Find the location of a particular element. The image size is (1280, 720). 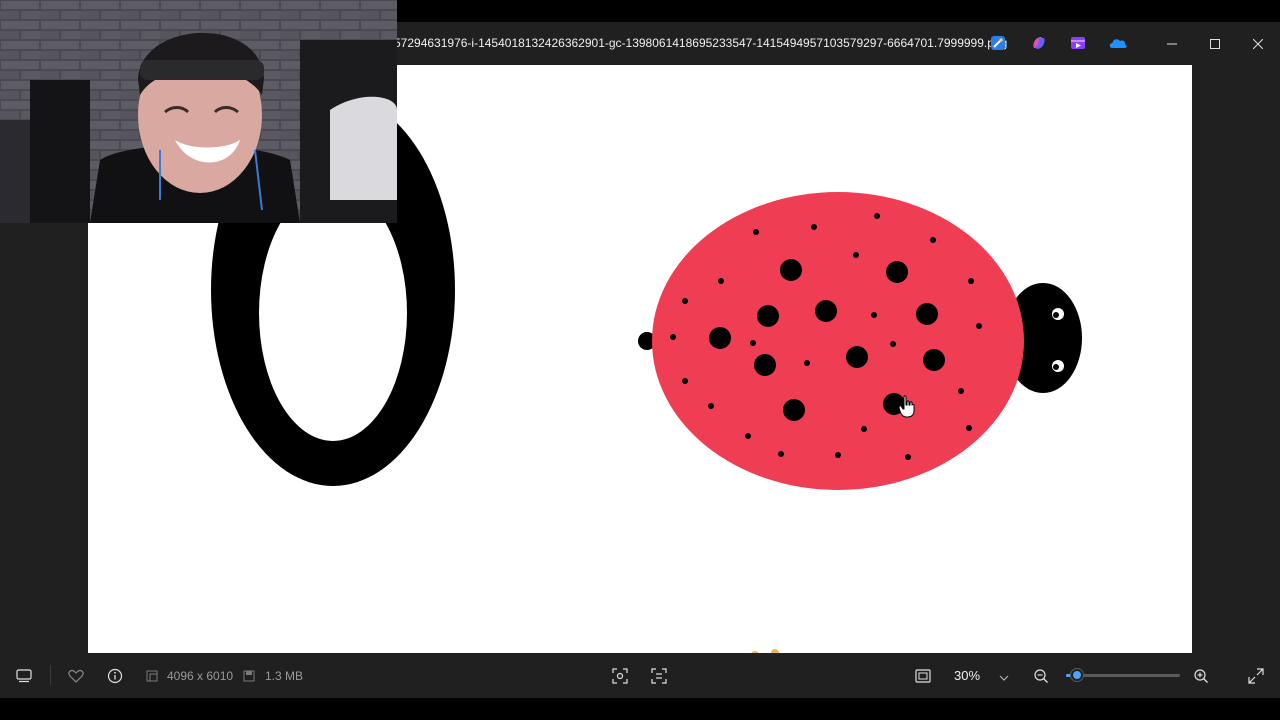

zoom-in-icon is located at coordinates (1201, 676).